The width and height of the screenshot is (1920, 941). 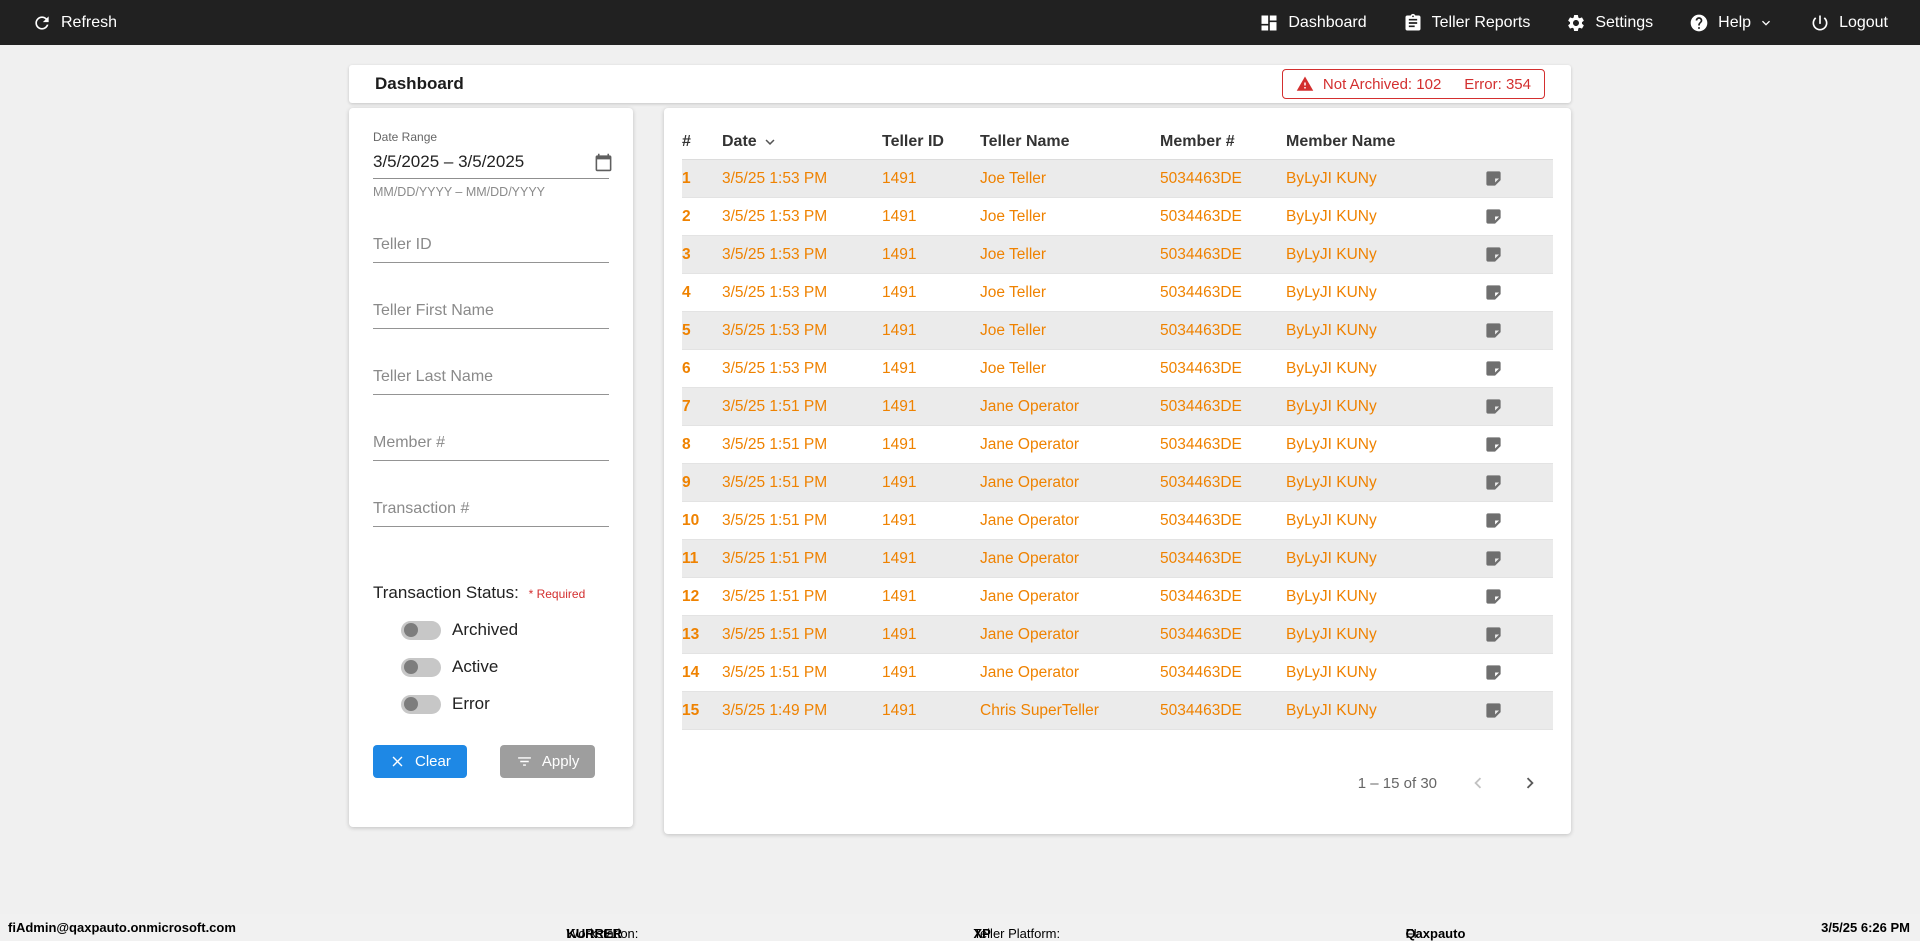 What do you see at coordinates (1731, 23) in the screenshot?
I see `nav-help: Help` at bounding box center [1731, 23].